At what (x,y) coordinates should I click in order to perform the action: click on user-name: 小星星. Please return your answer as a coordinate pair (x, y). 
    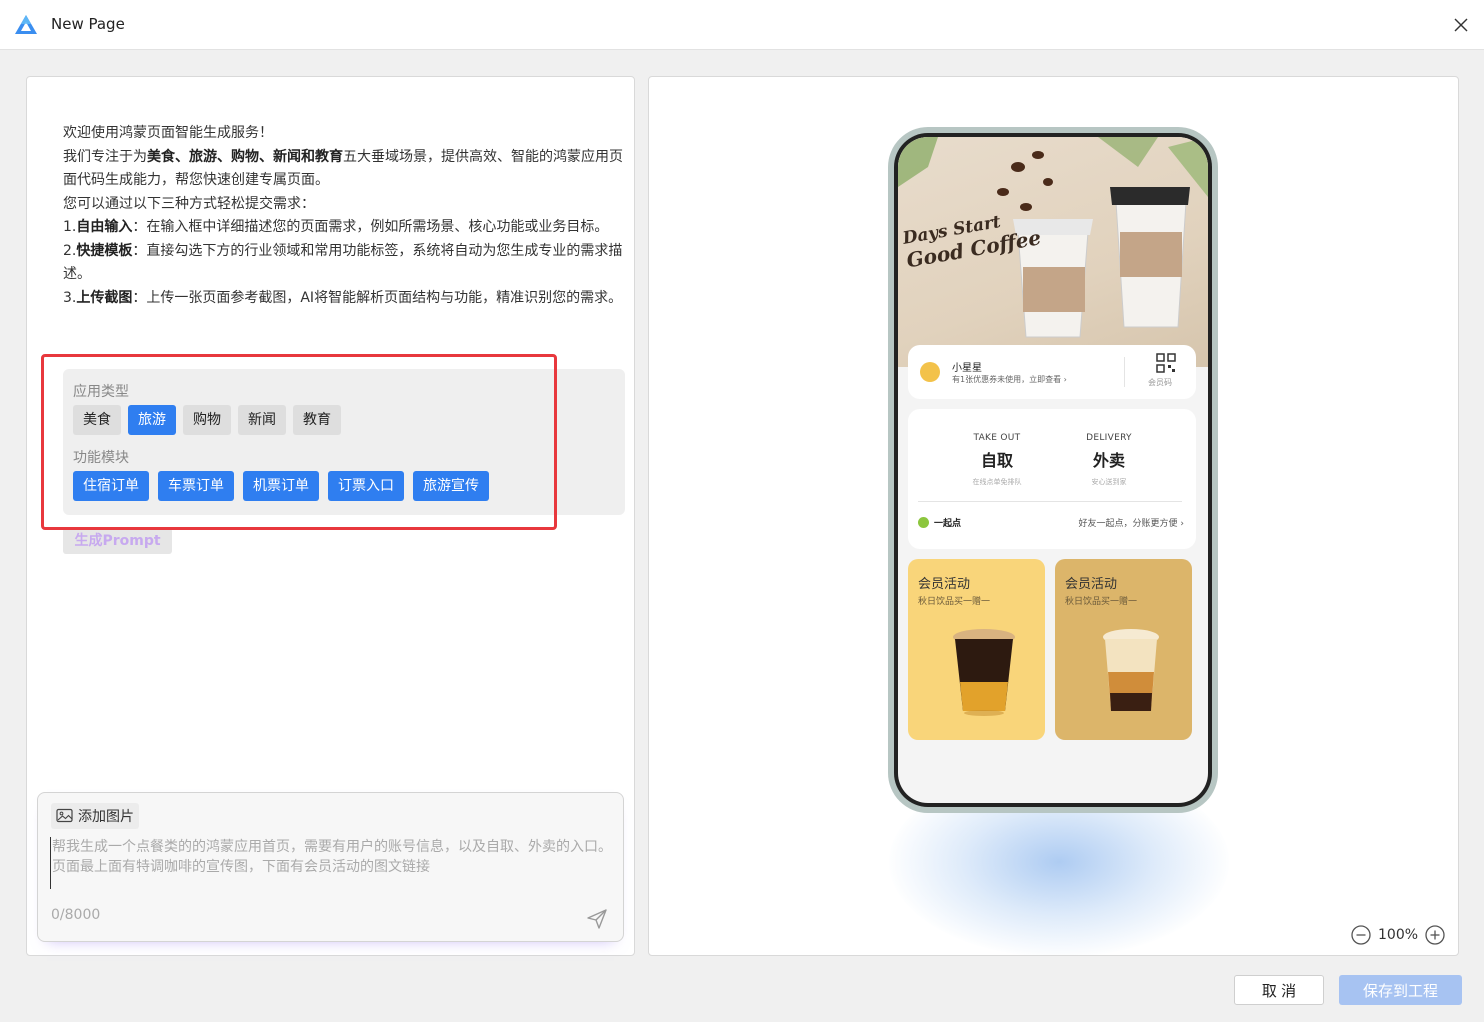
    Looking at the image, I should click on (967, 368).